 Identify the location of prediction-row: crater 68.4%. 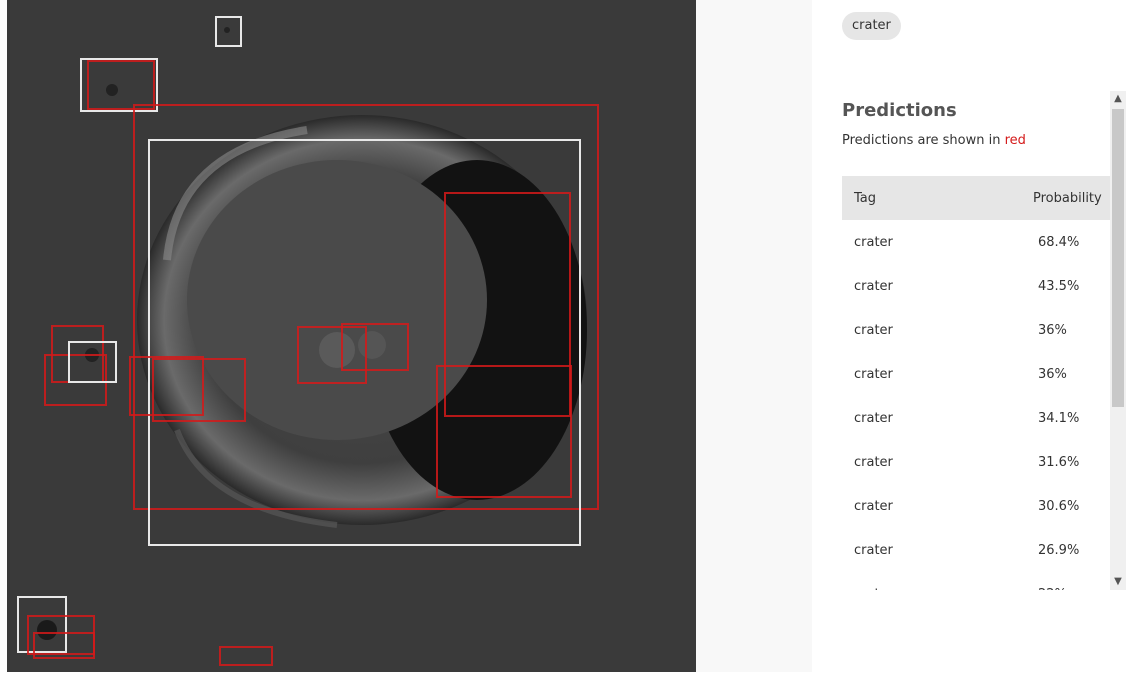
(976, 242).